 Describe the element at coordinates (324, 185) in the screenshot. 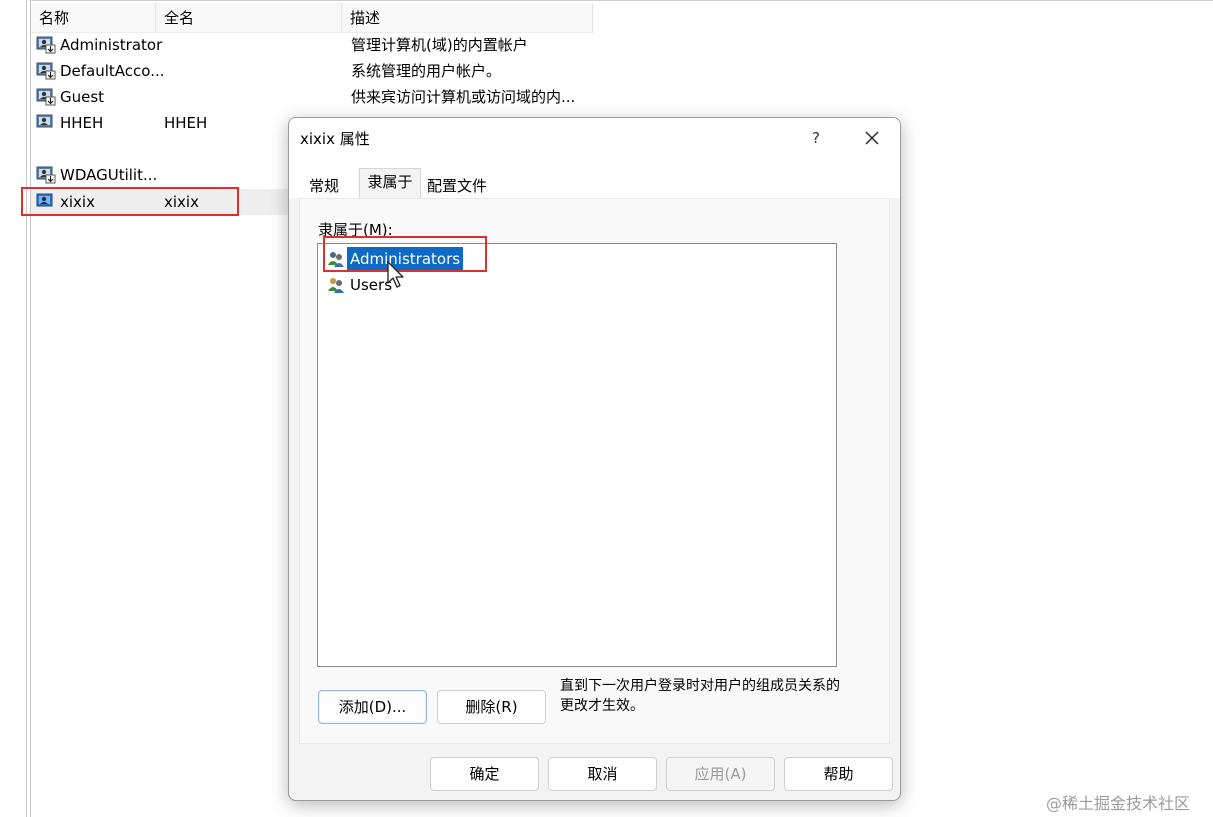

I see `tab-general: 常规` at that location.